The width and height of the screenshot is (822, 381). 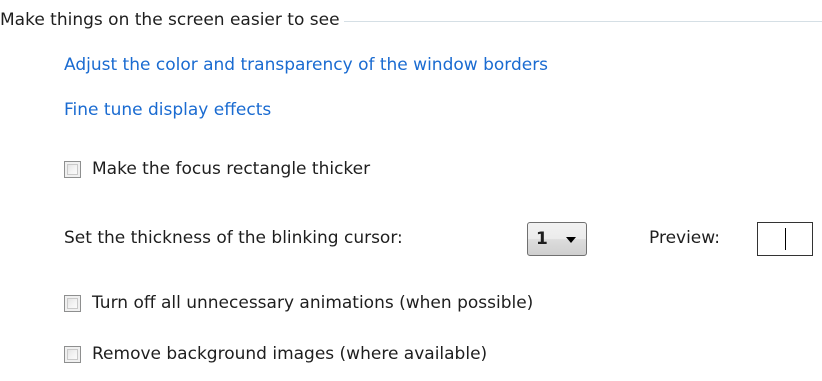 I want to click on group-header: Make things on the screen easier to see, so click(x=411, y=20).